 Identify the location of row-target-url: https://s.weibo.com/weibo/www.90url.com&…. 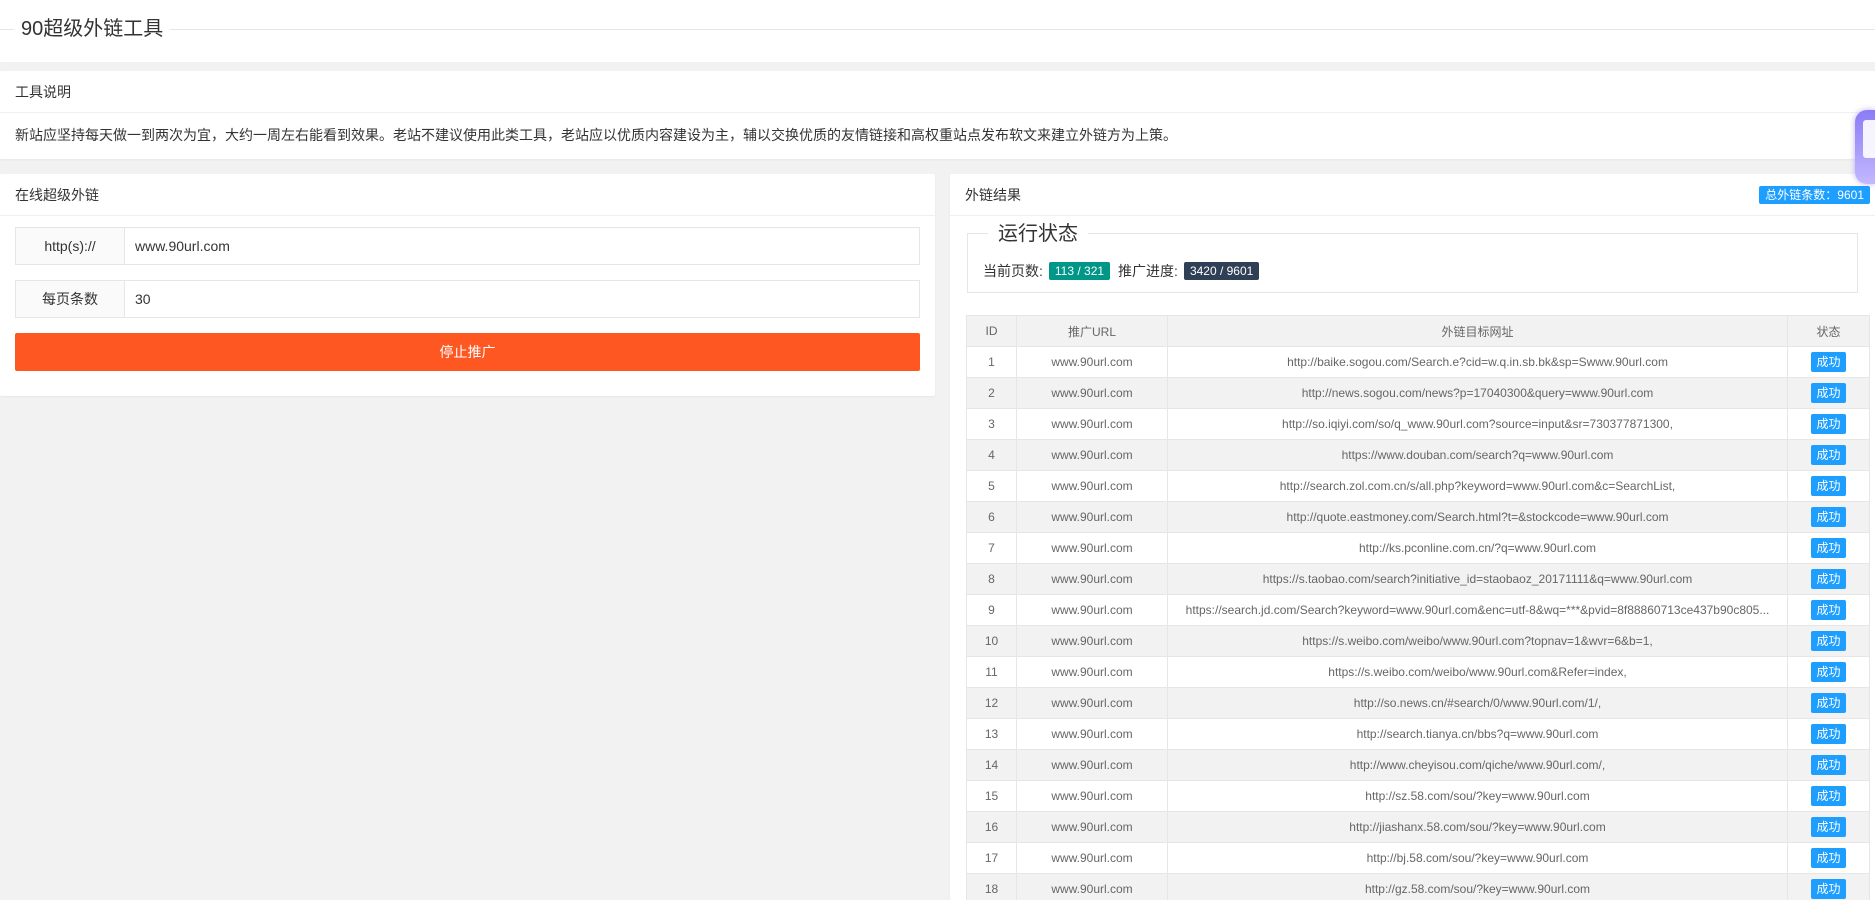
(1477, 672).